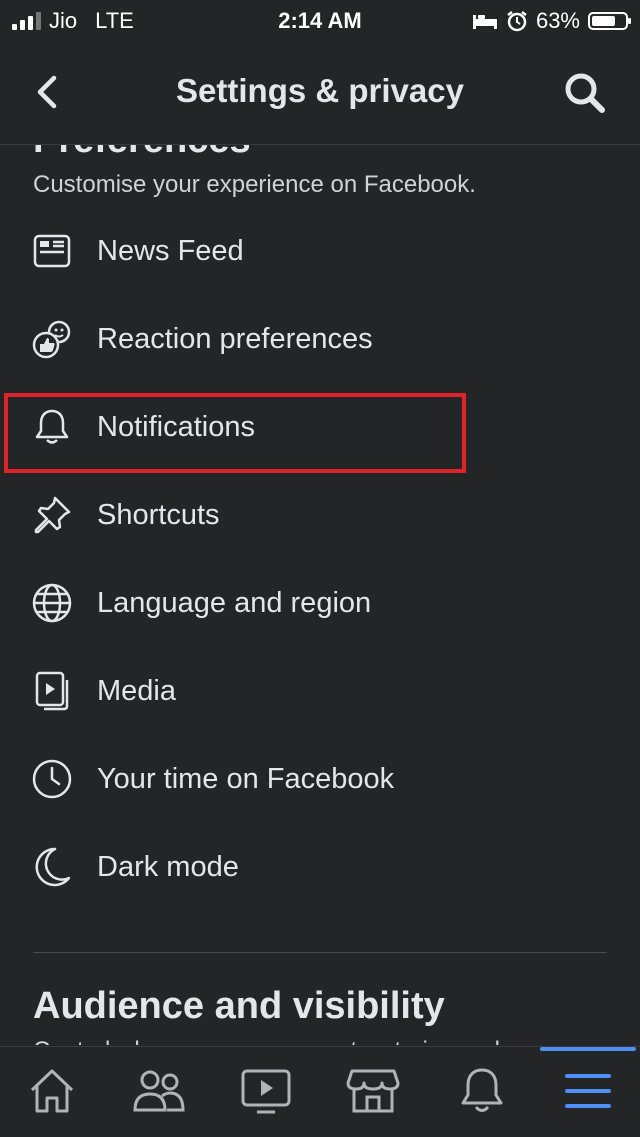  What do you see at coordinates (320, 952) in the screenshot?
I see `section-divider` at bounding box center [320, 952].